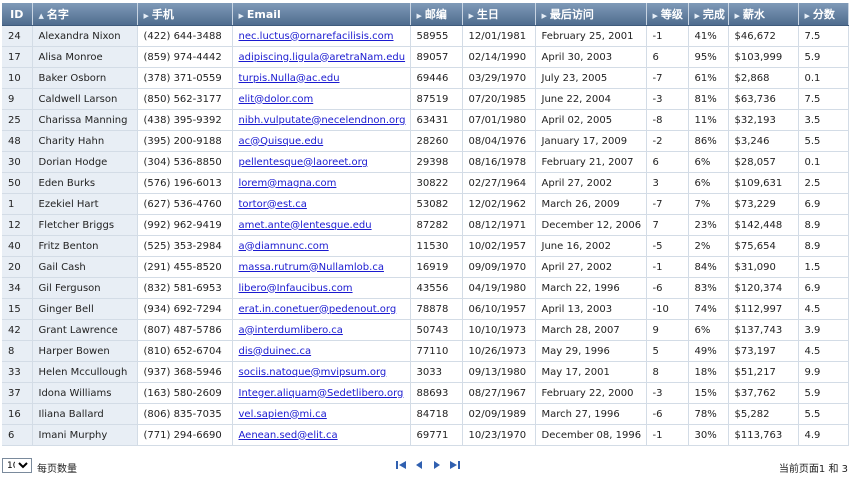 This screenshot has height=482, width=850. Describe the element at coordinates (289, 78) in the screenshot. I see `email-link: turpis.Nulla@ac.edu` at that location.